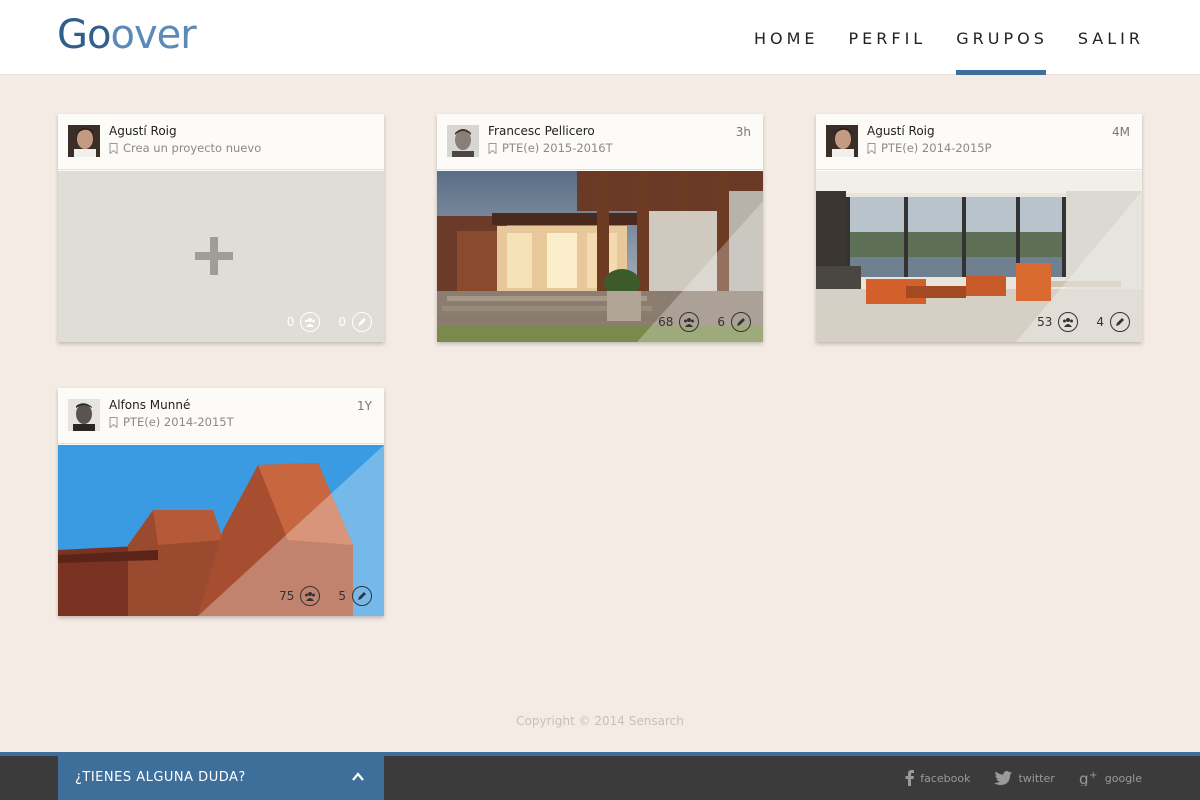  I want to click on living-room-interior-photo: 53 4, so click(979, 256).